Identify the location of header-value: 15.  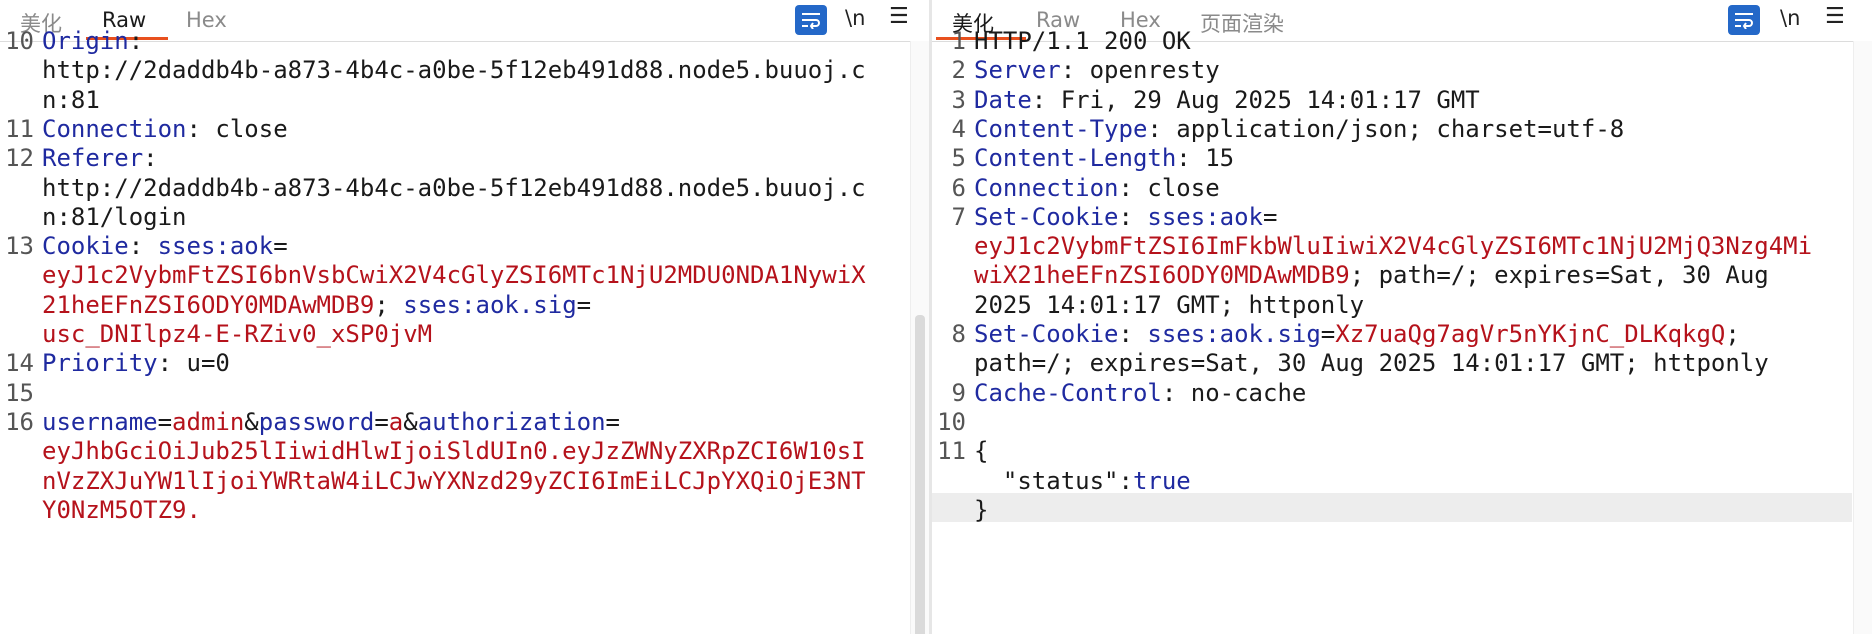
(1220, 158).